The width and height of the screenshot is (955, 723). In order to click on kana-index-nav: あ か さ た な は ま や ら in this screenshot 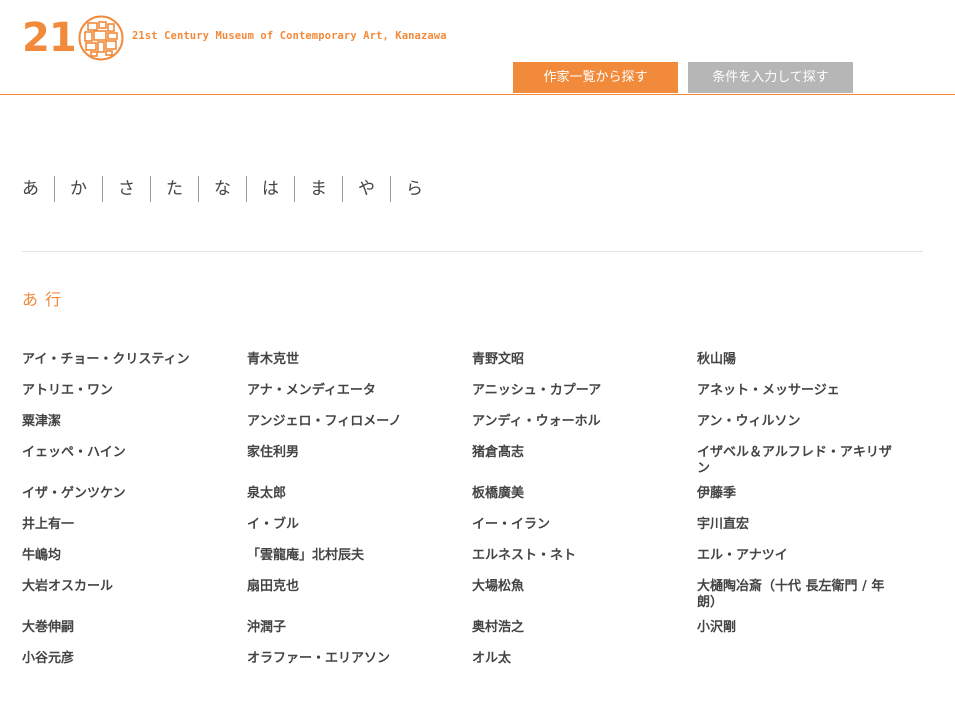, I will do `click(230, 189)`.